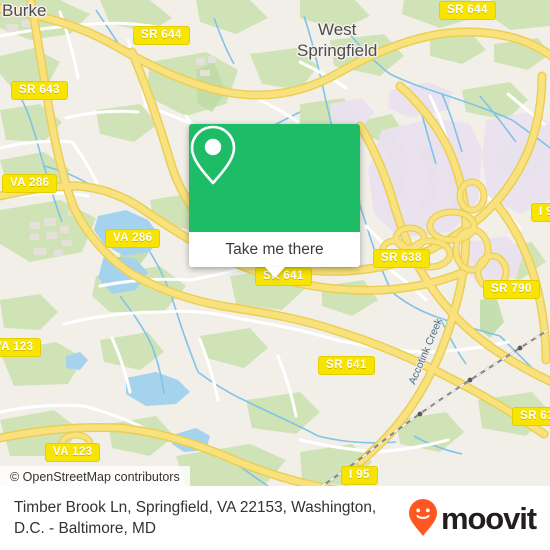  I want to click on place-label-line2: Springfield, so click(337, 50).